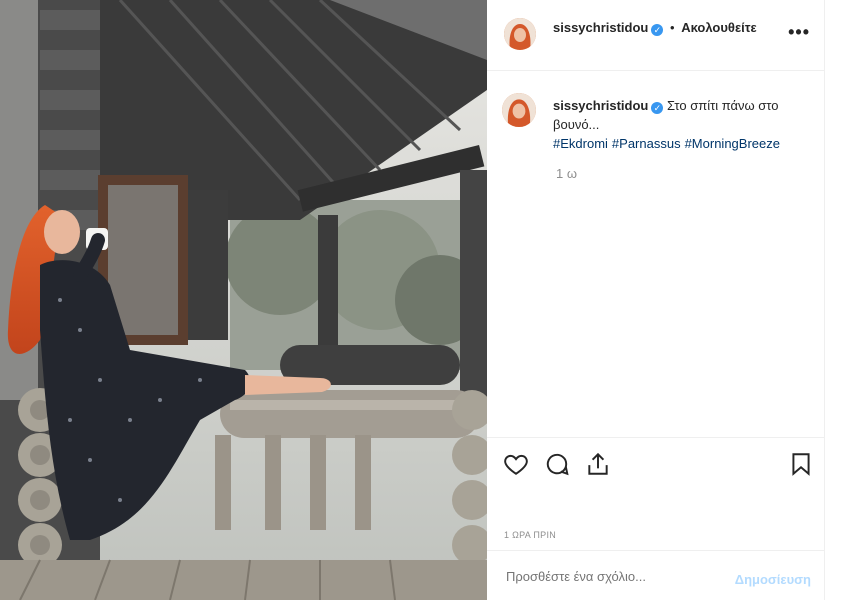  I want to click on caption-username-link: sissychristidou, so click(600, 105).